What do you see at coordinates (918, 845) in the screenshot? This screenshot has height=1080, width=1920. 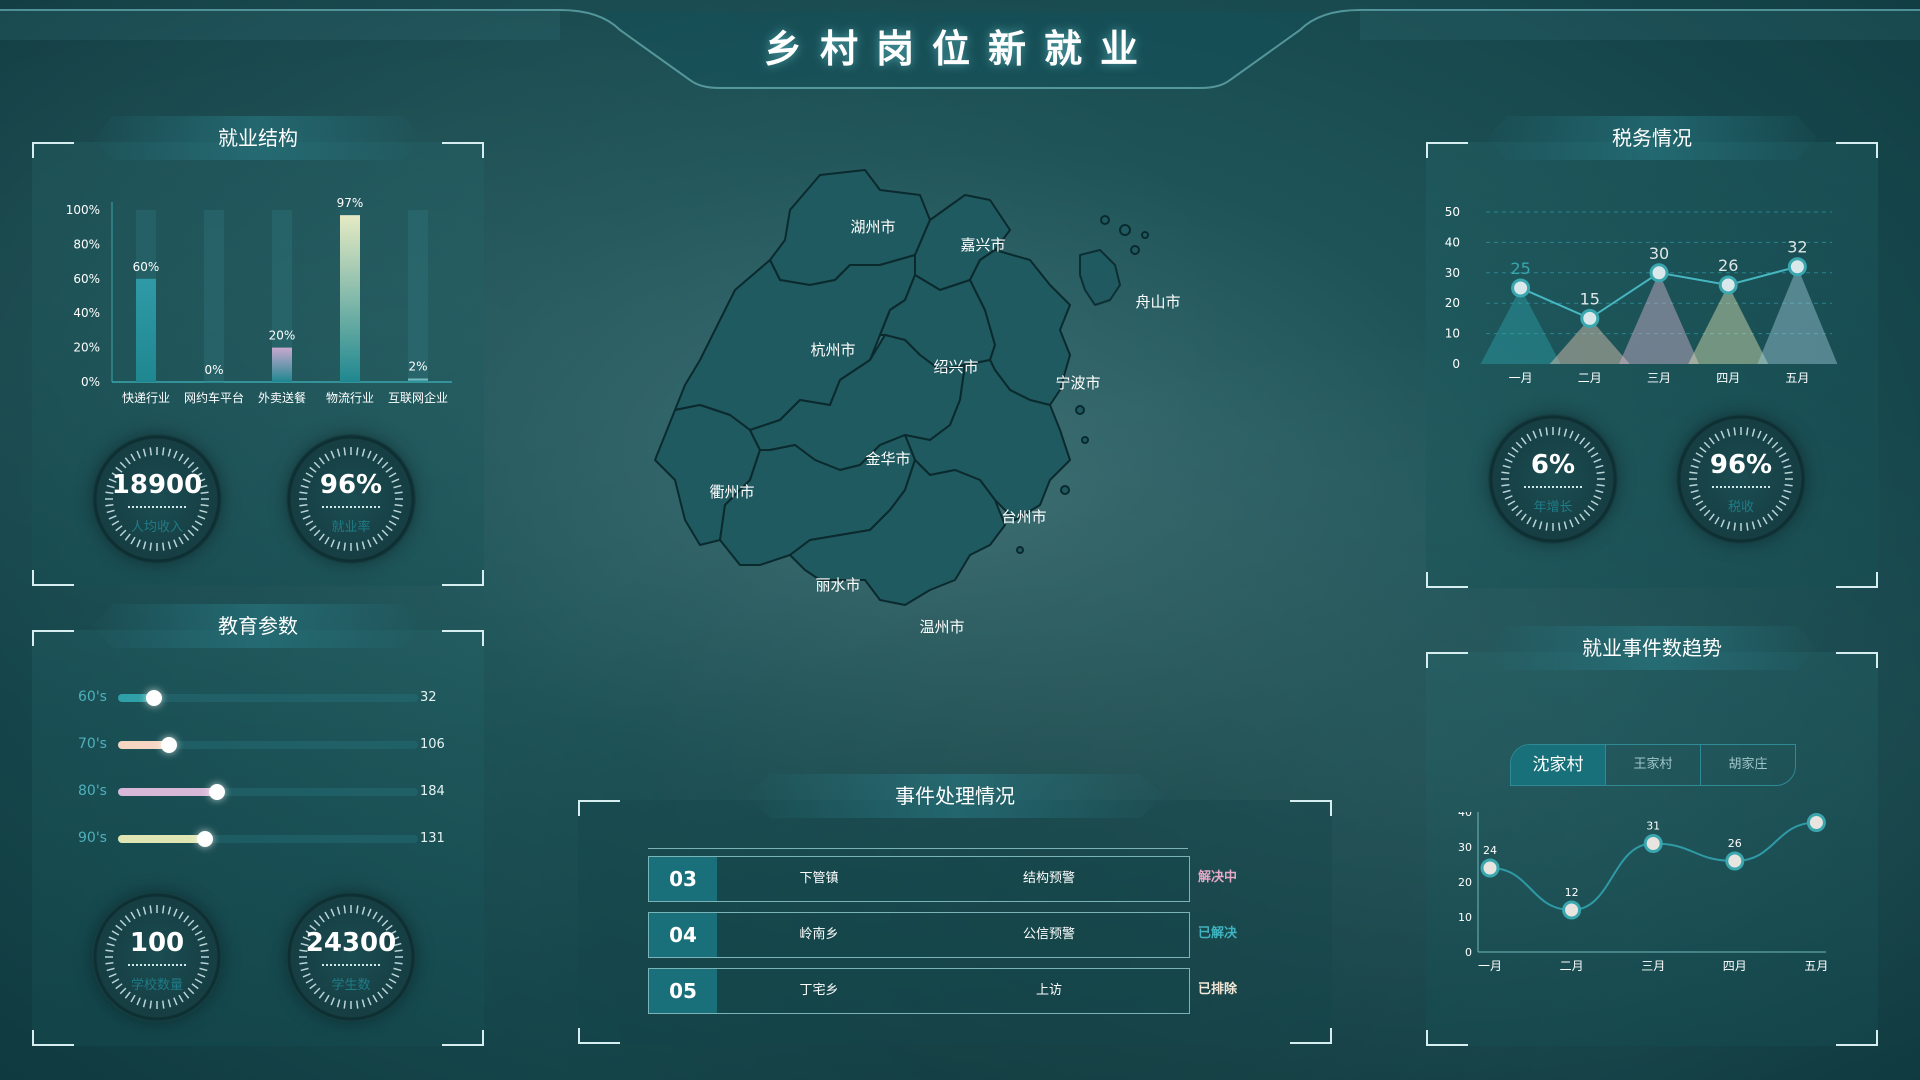 I see `event-row-partial` at bounding box center [918, 845].